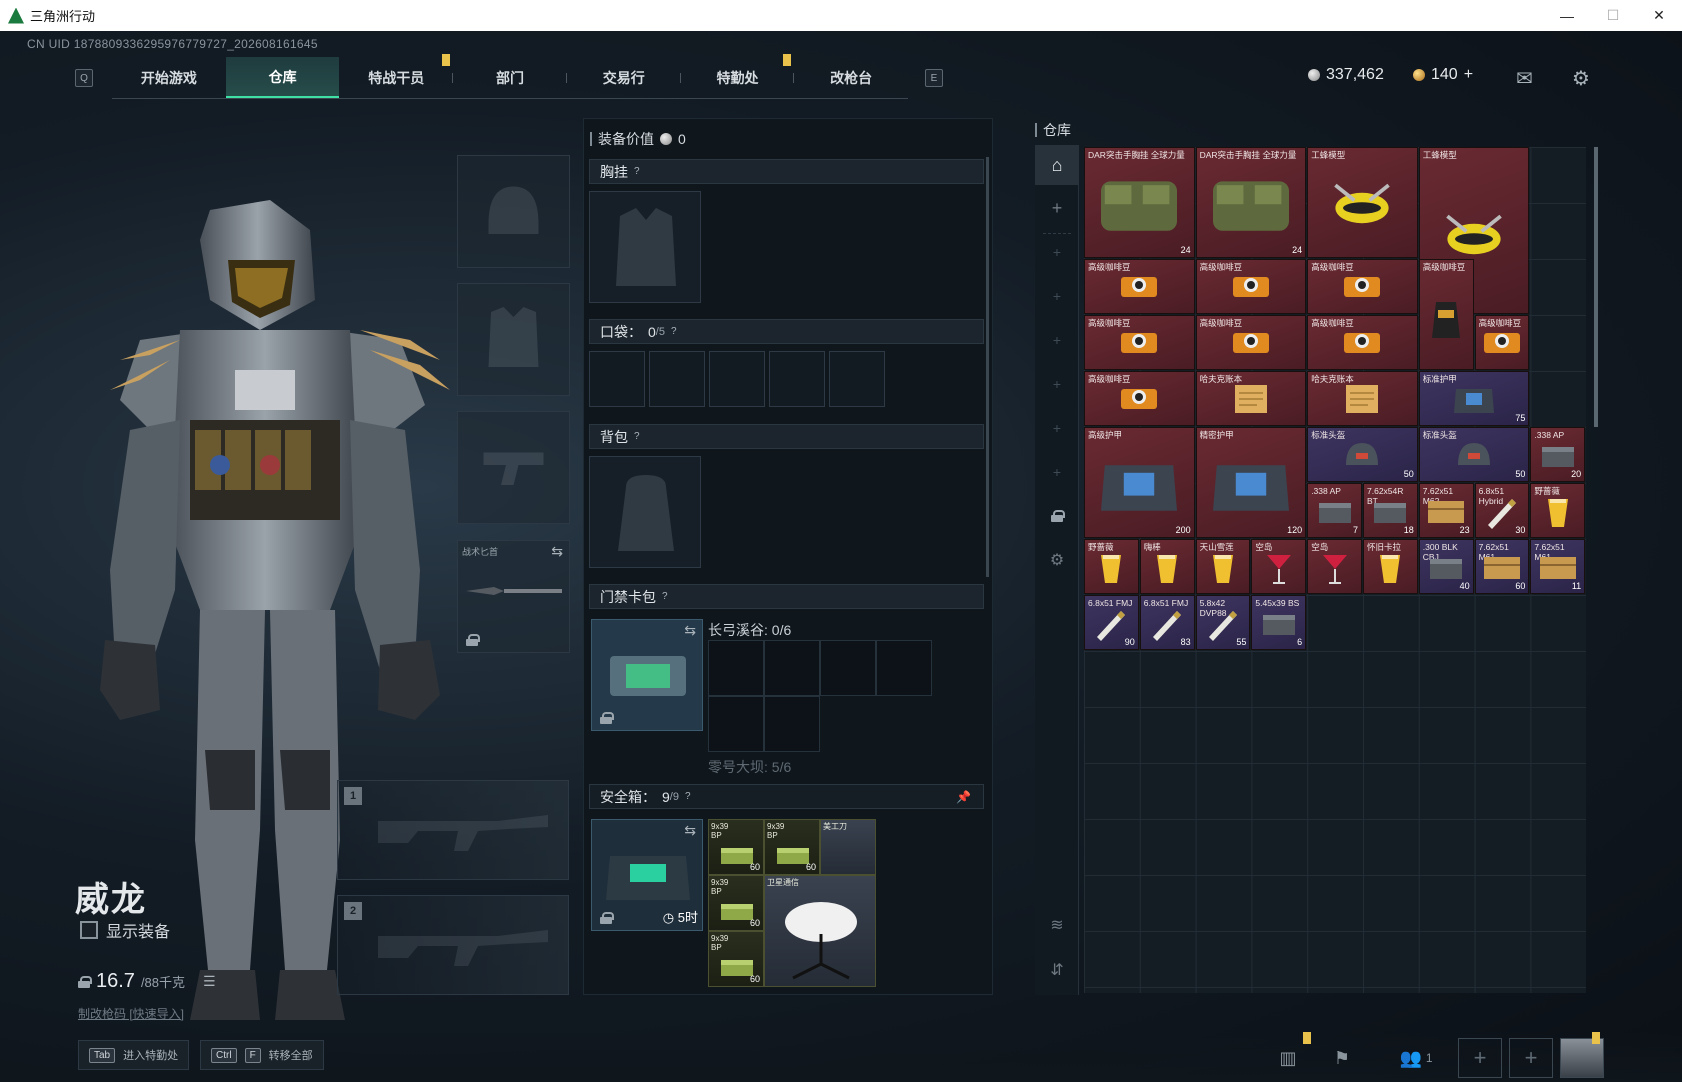  What do you see at coordinates (209, 981) in the screenshot?
I see `weight-list-icon: ☰` at bounding box center [209, 981].